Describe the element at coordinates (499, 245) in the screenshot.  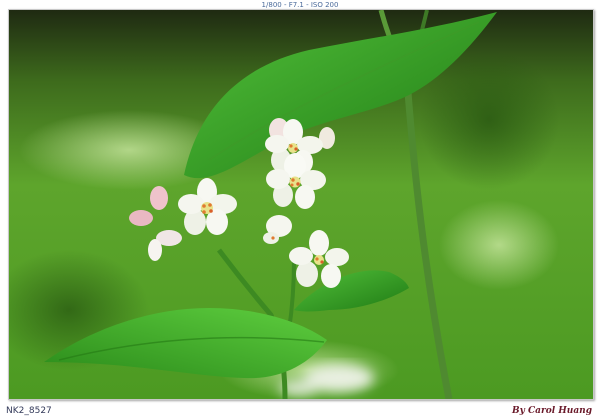
I see `bokeh-light` at that location.